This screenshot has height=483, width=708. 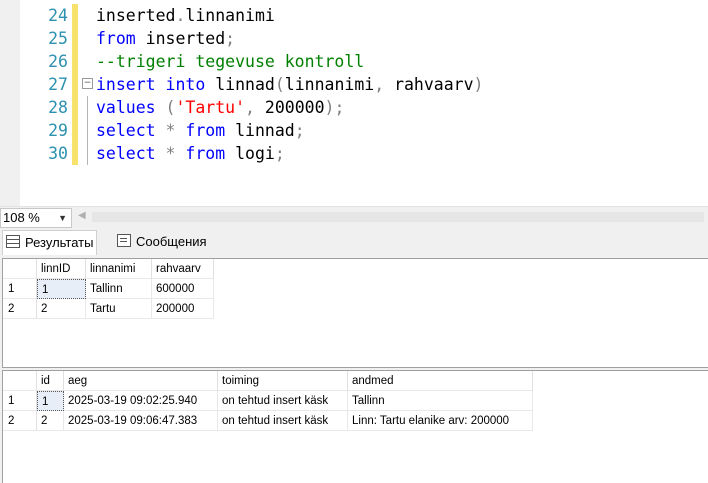 What do you see at coordinates (171, 241) in the screenshot?
I see `tab-messages-label: Сообщения` at bounding box center [171, 241].